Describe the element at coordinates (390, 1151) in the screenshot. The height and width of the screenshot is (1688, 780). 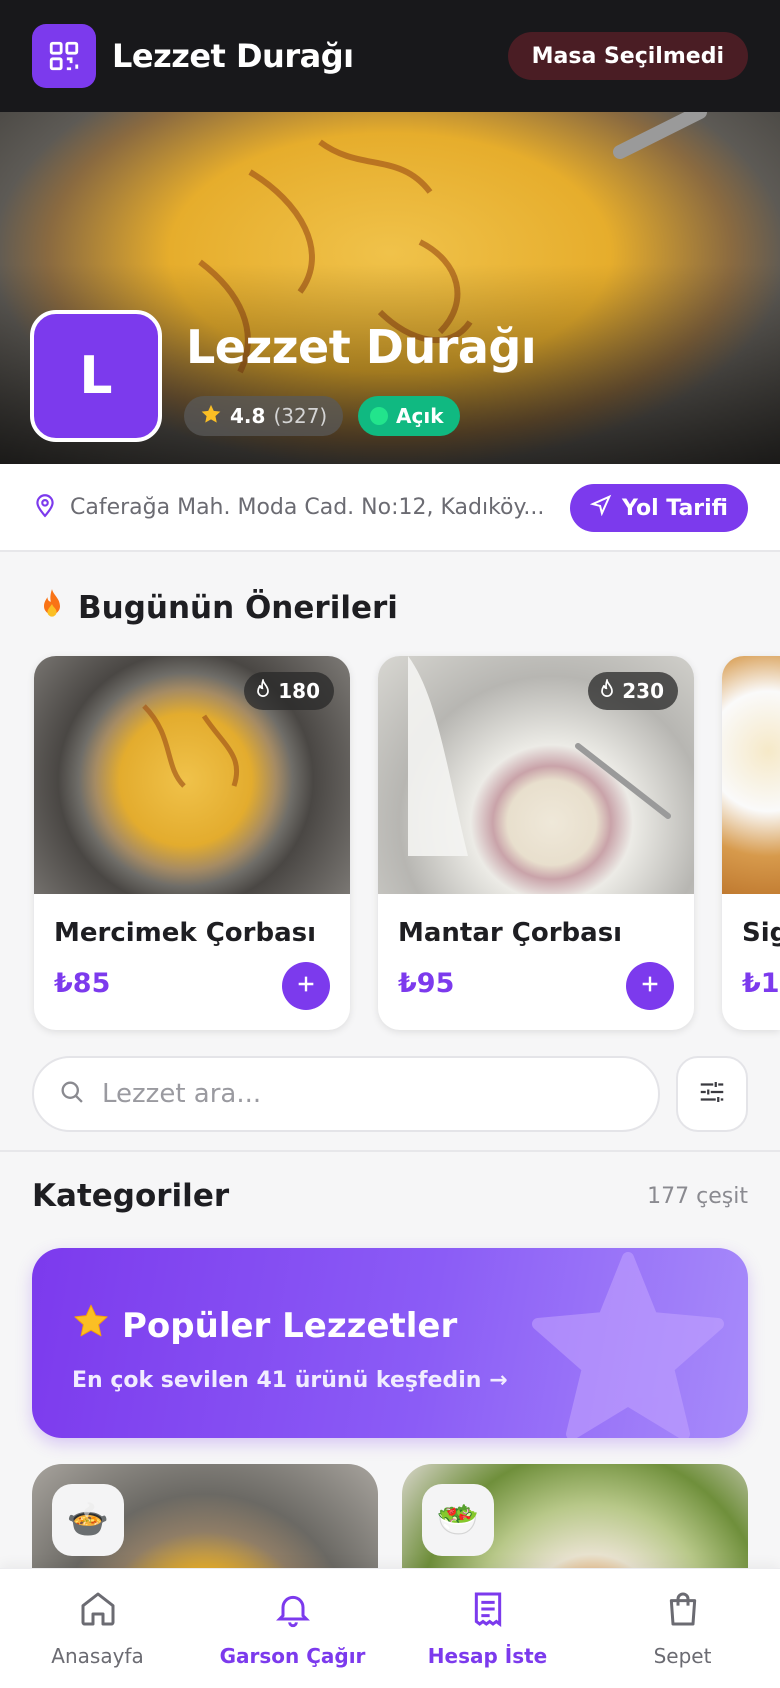
I see `section-divider` at that location.